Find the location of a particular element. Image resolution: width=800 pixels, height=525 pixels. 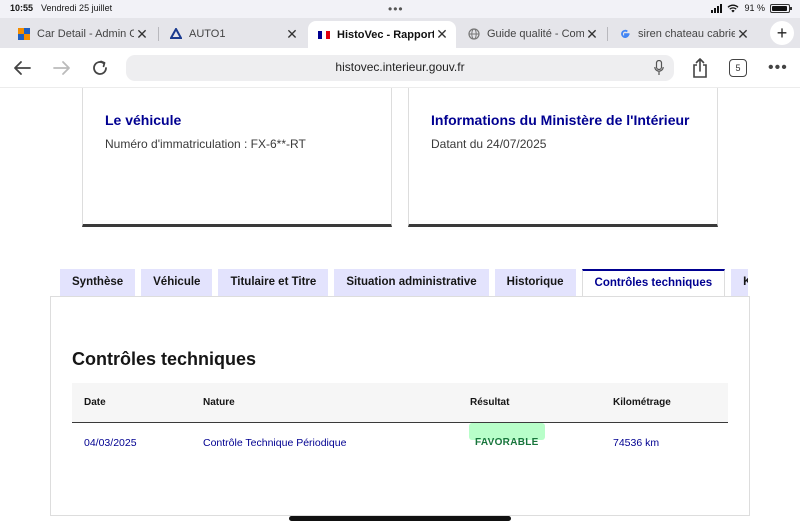

address-bar: histovec.interieur.gouv.fr is located at coordinates (400, 68).